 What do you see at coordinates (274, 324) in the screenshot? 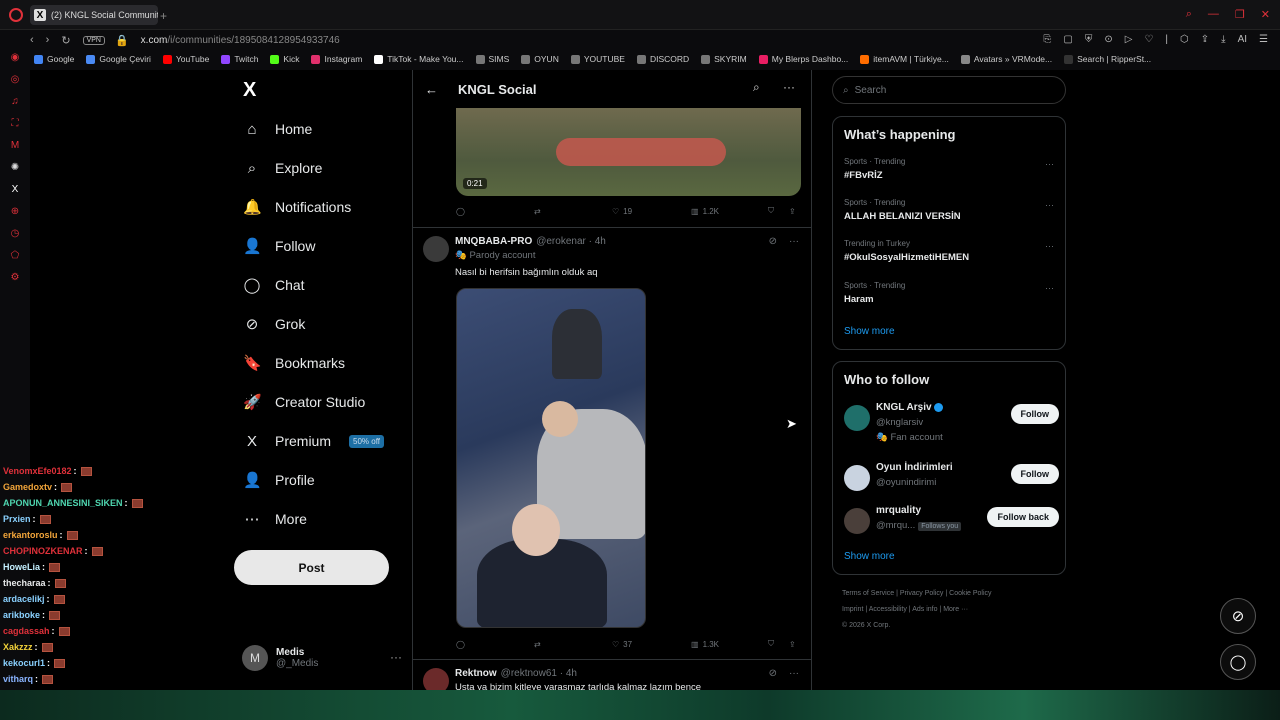
I see `nav-item-grok: ⊘ Grok` at bounding box center [274, 324].